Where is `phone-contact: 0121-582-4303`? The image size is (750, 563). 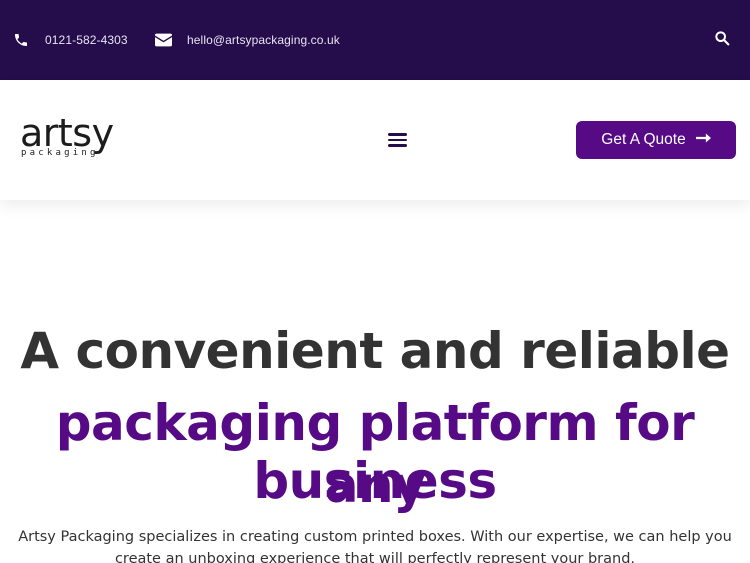 phone-contact: 0121-582-4303 is located at coordinates (70, 40).